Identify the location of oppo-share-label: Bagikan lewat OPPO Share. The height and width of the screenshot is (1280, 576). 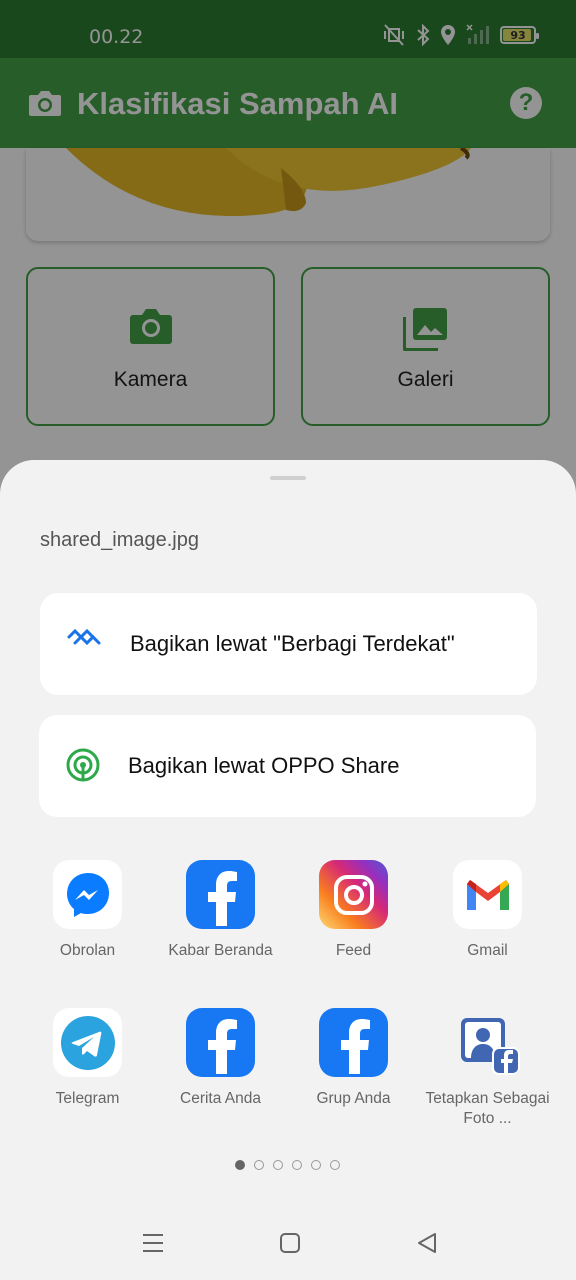
(264, 765).